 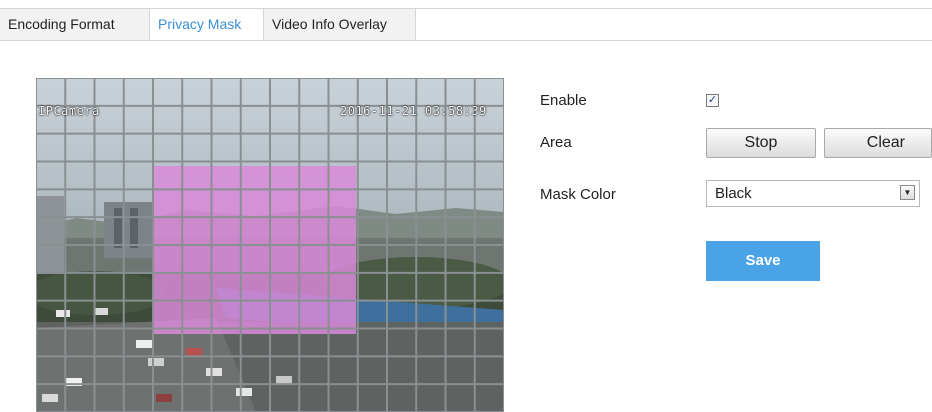 What do you see at coordinates (813, 193) in the screenshot?
I see `mask-color-select: Black ▼` at bounding box center [813, 193].